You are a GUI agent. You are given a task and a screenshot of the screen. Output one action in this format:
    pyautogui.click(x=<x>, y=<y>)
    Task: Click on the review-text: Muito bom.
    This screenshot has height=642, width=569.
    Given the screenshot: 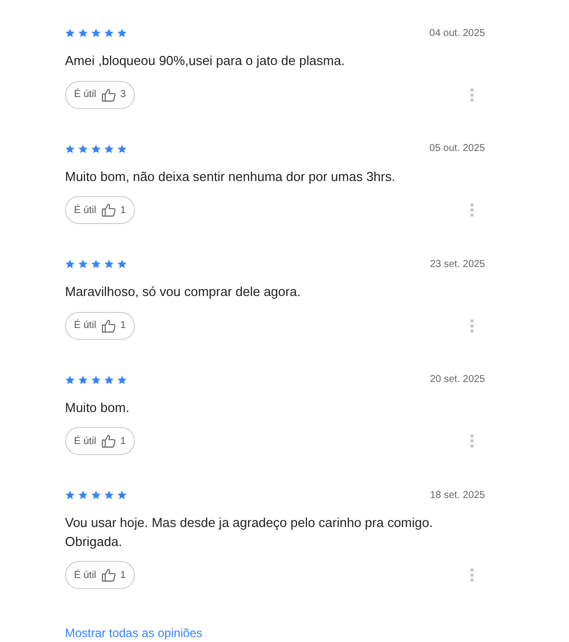 What is the action you would take?
    pyautogui.click(x=97, y=407)
    